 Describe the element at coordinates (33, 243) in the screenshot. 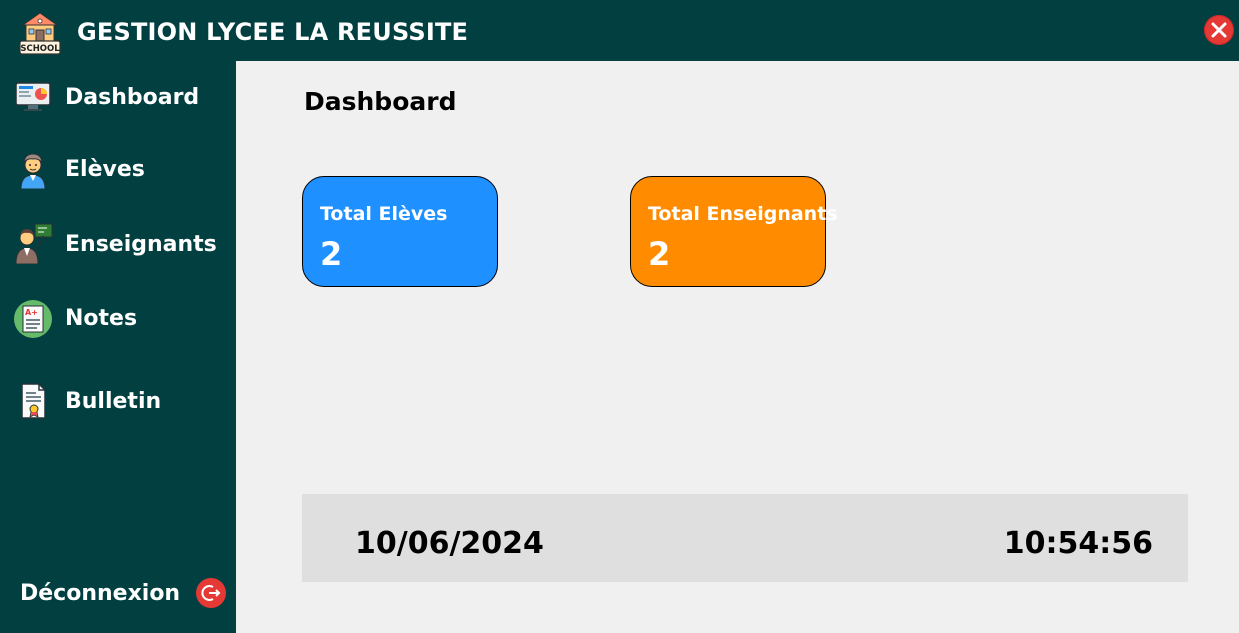

I see `teacher-icon` at that location.